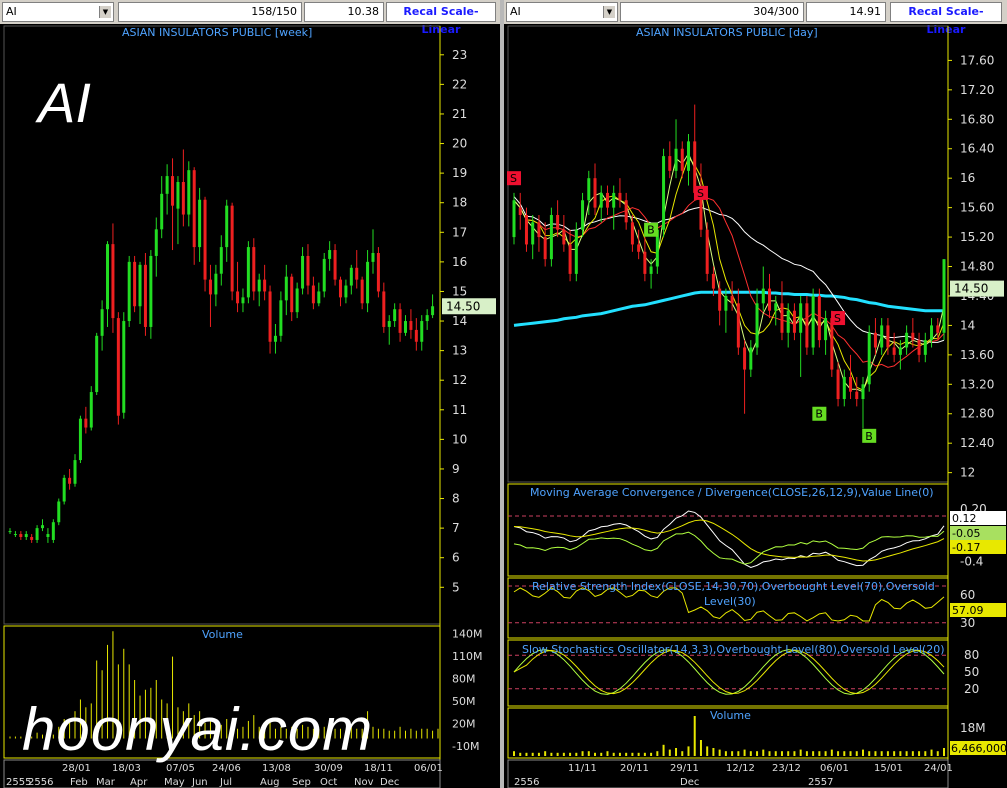 The image size is (1007, 788). I want to click on volume-tick-label: -10M, so click(465, 746).